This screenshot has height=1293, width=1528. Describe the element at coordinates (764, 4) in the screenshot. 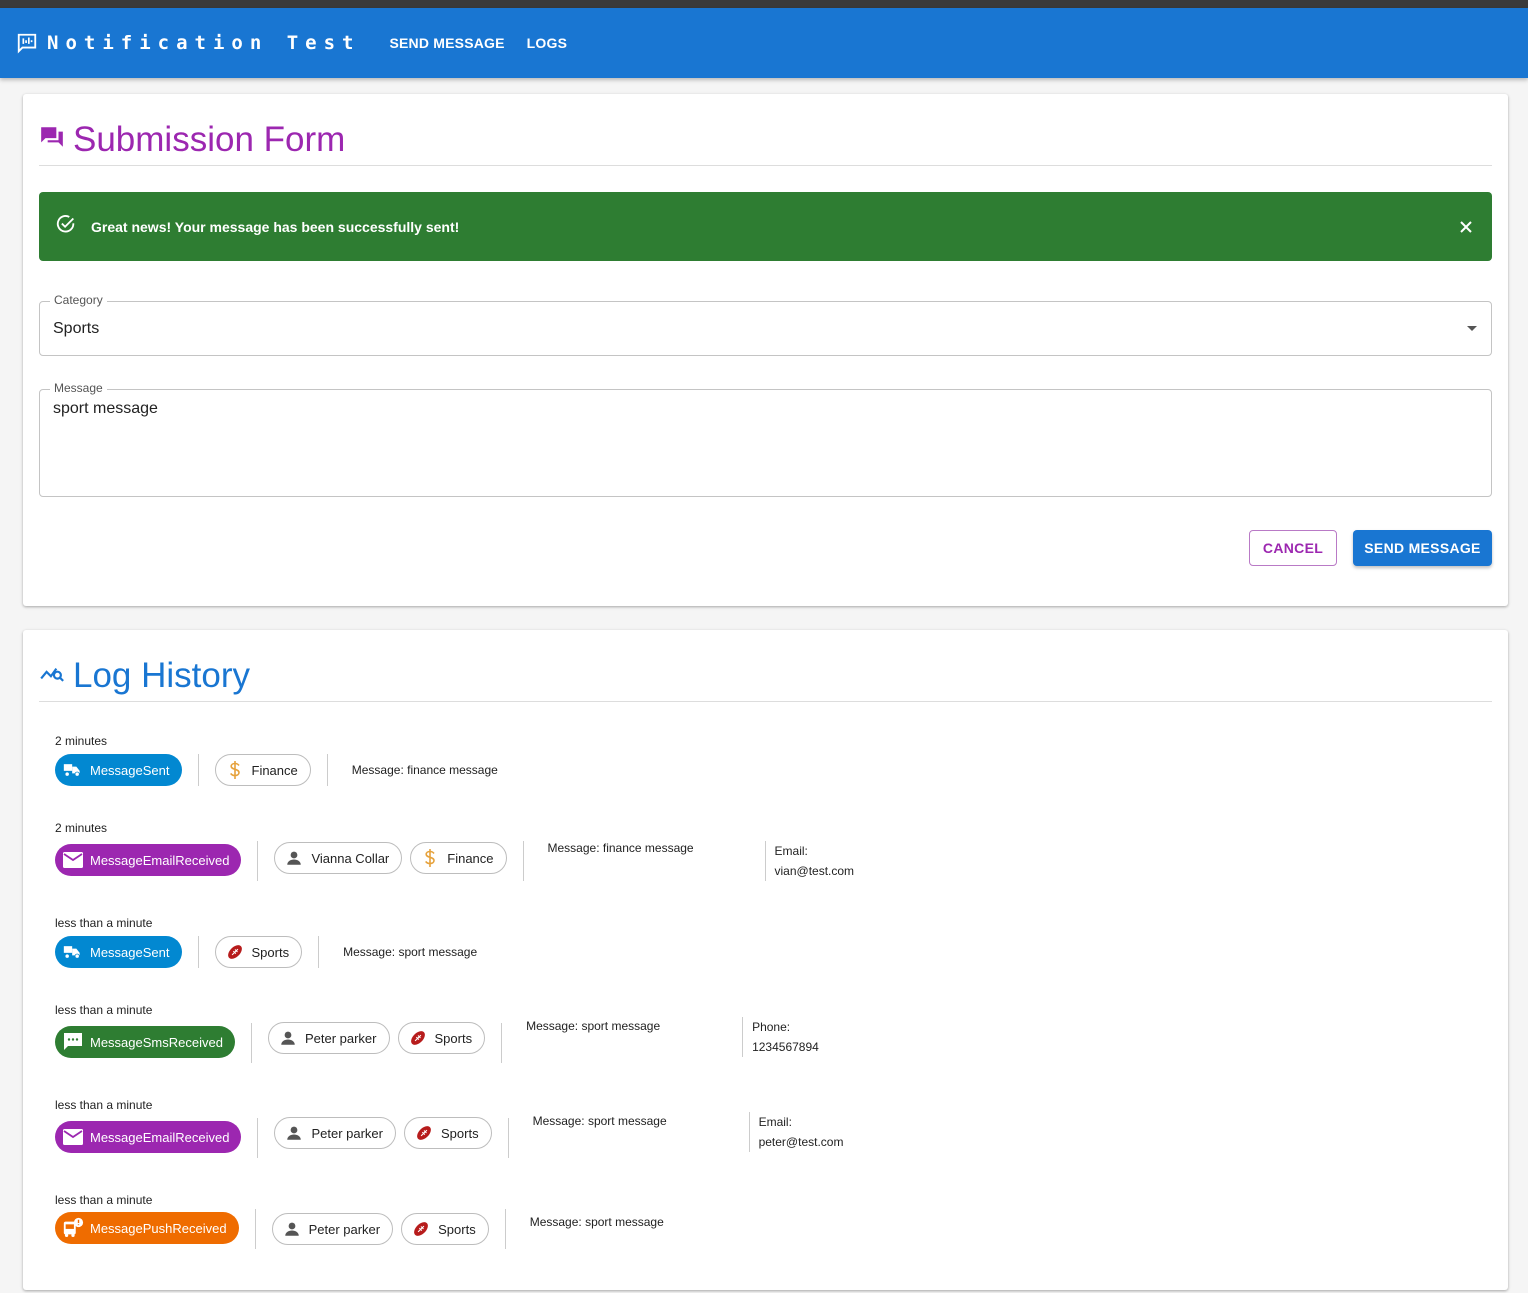

I see `window-top-strip` at that location.